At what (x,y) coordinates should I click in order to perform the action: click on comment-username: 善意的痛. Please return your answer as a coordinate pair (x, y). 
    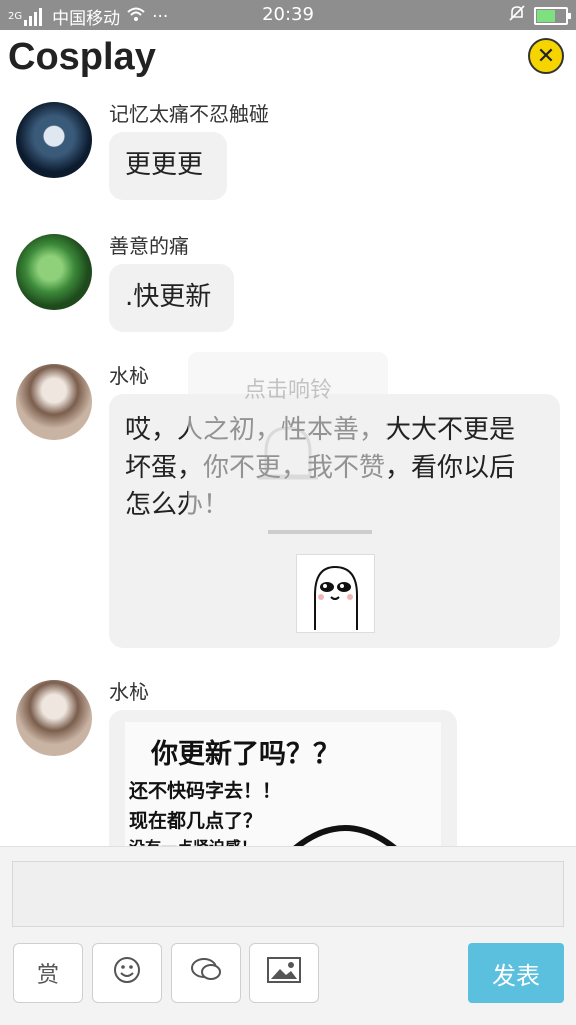
    Looking at the image, I should click on (149, 244).